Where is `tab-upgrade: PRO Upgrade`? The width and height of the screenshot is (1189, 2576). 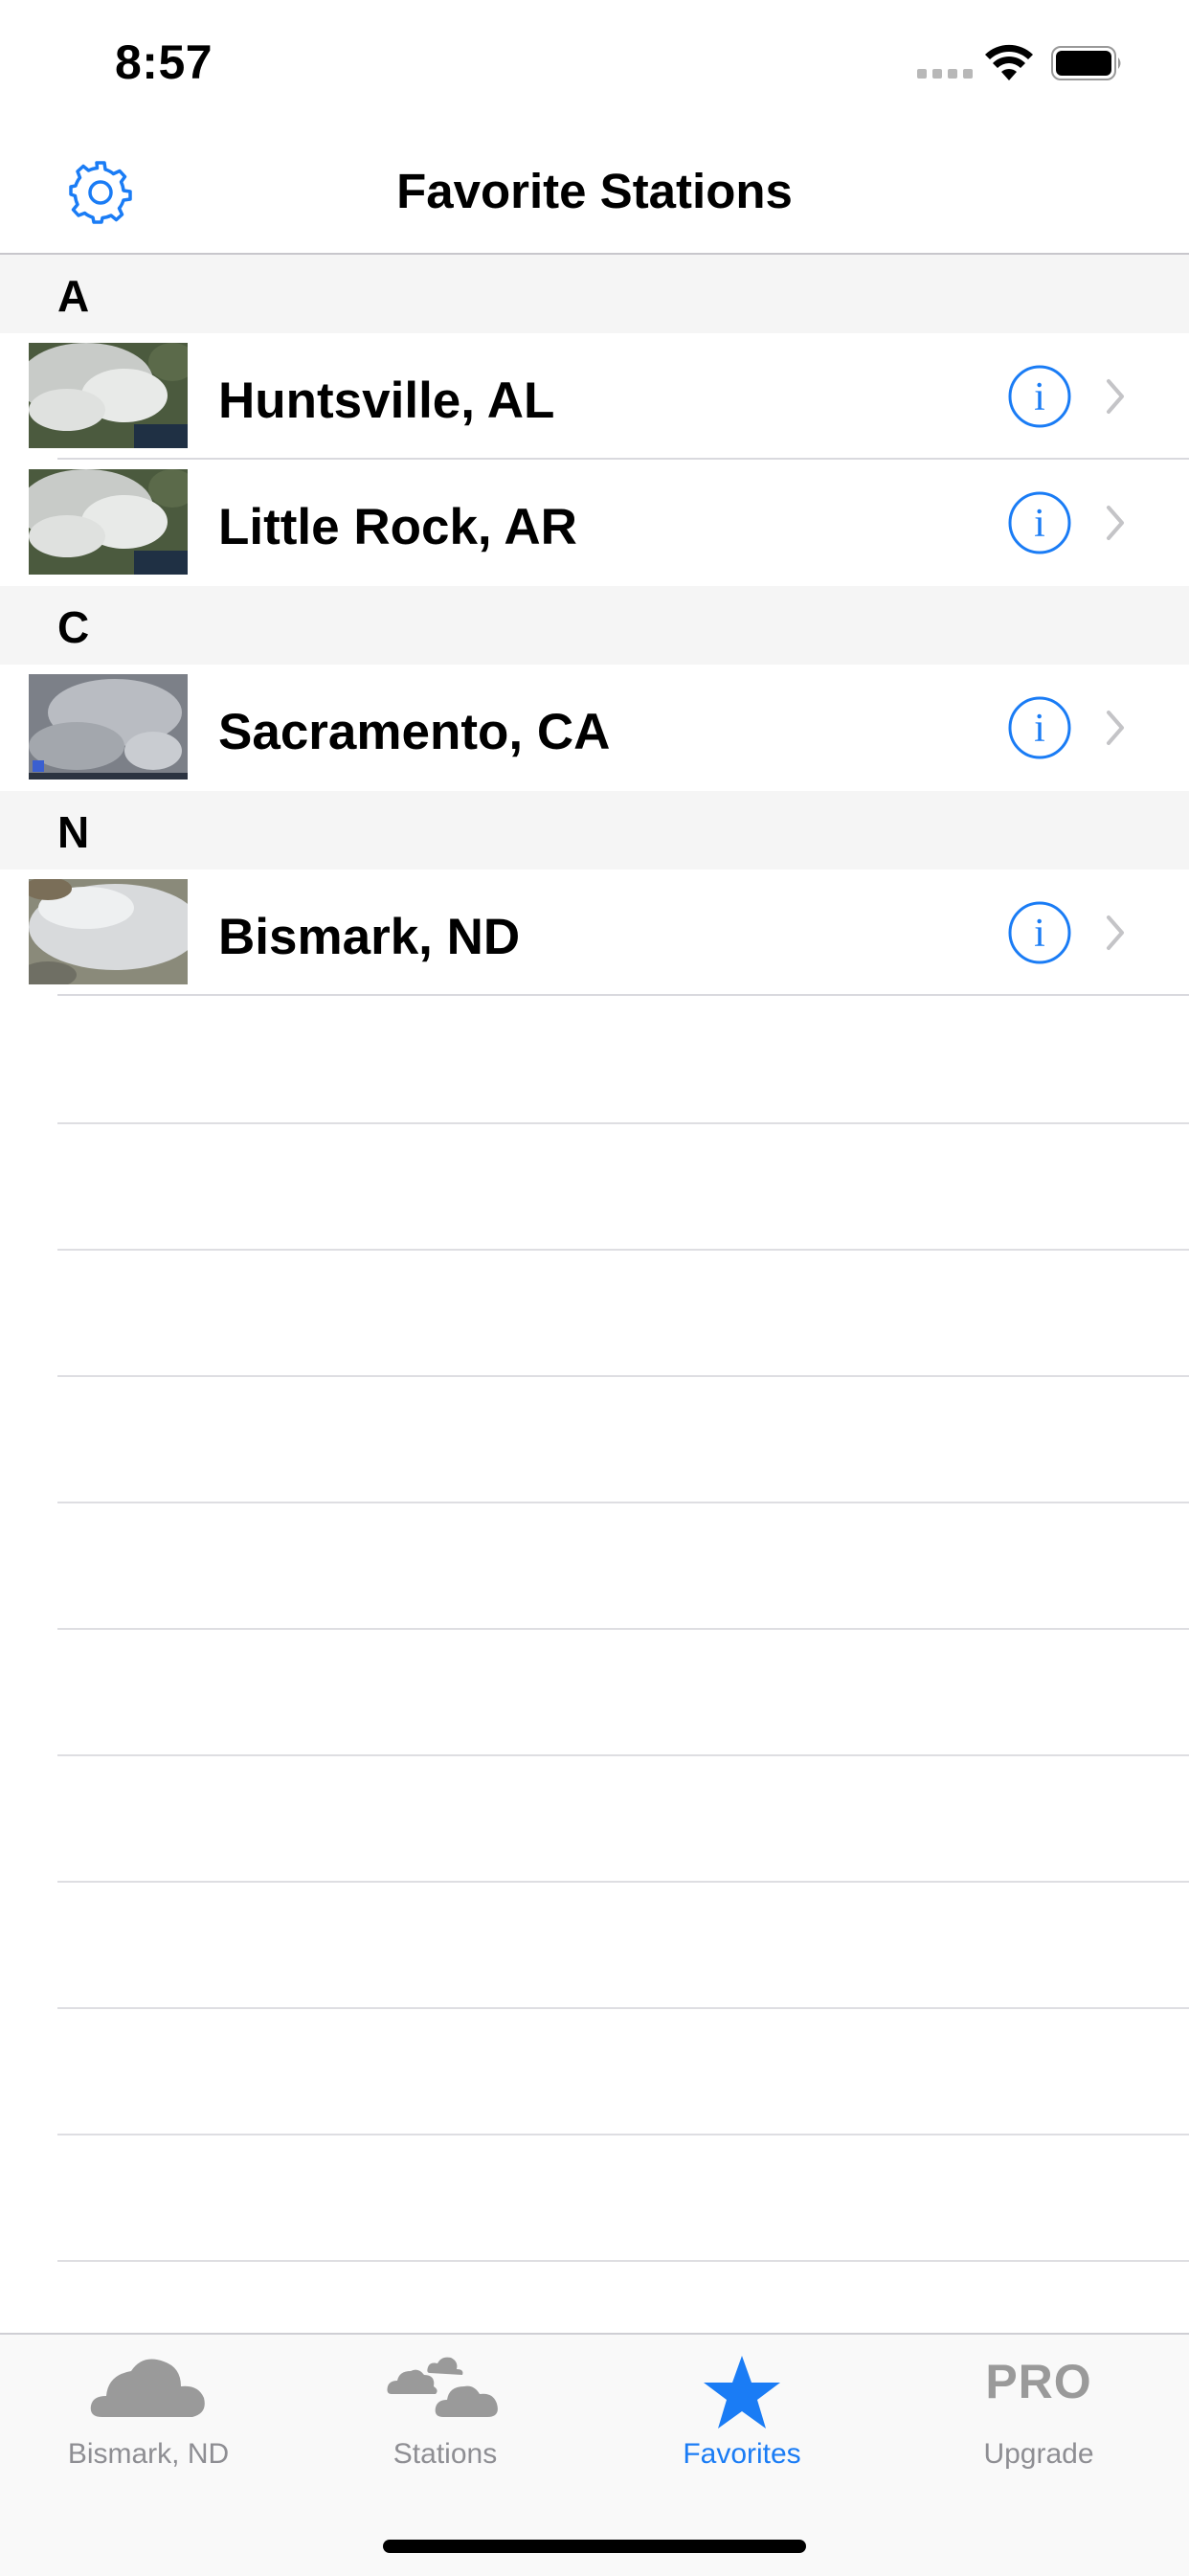
tab-upgrade: PRO Upgrade is located at coordinates (1038, 2416).